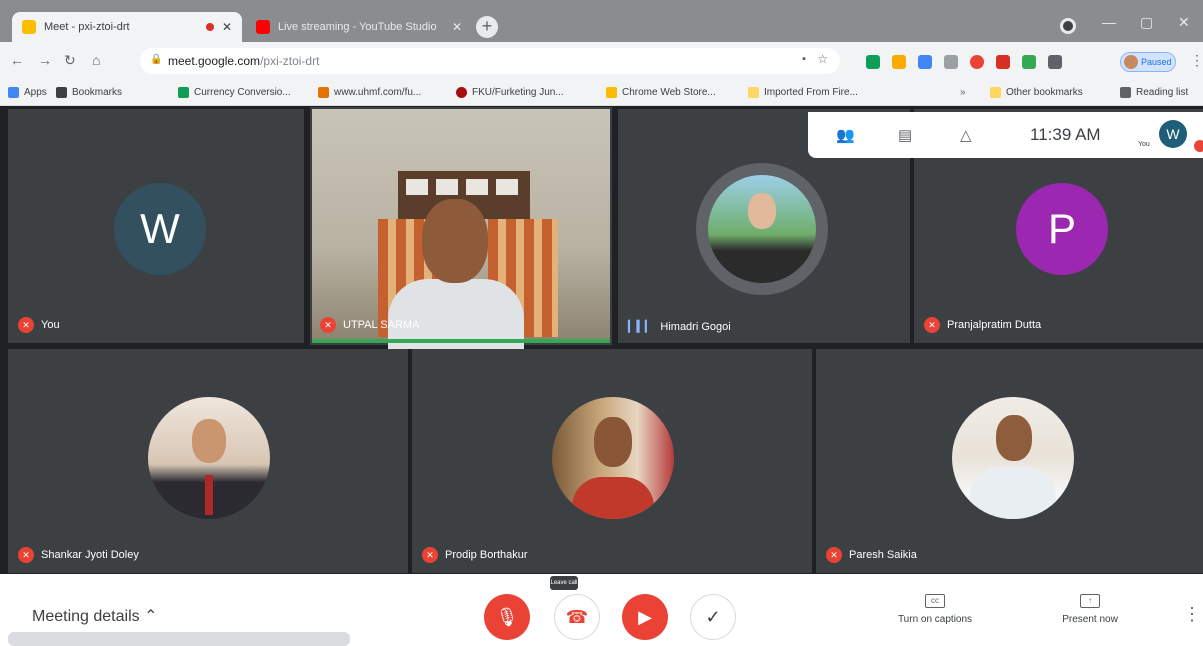 This screenshot has height=646, width=1203. I want to click on bookmark-apps: Apps, so click(27, 92).